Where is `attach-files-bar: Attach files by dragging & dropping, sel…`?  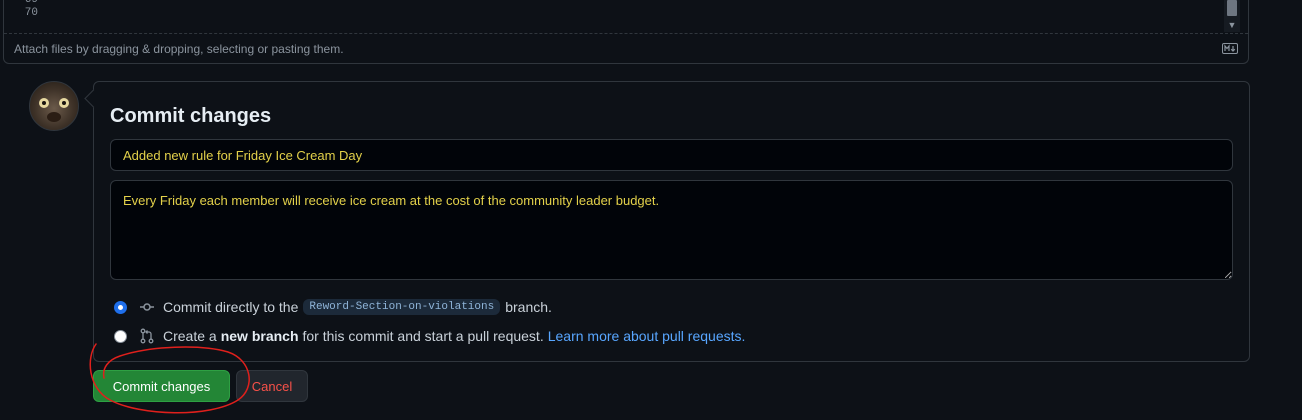 attach-files-bar: Attach files by dragging & dropping, sel… is located at coordinates (626, 48).